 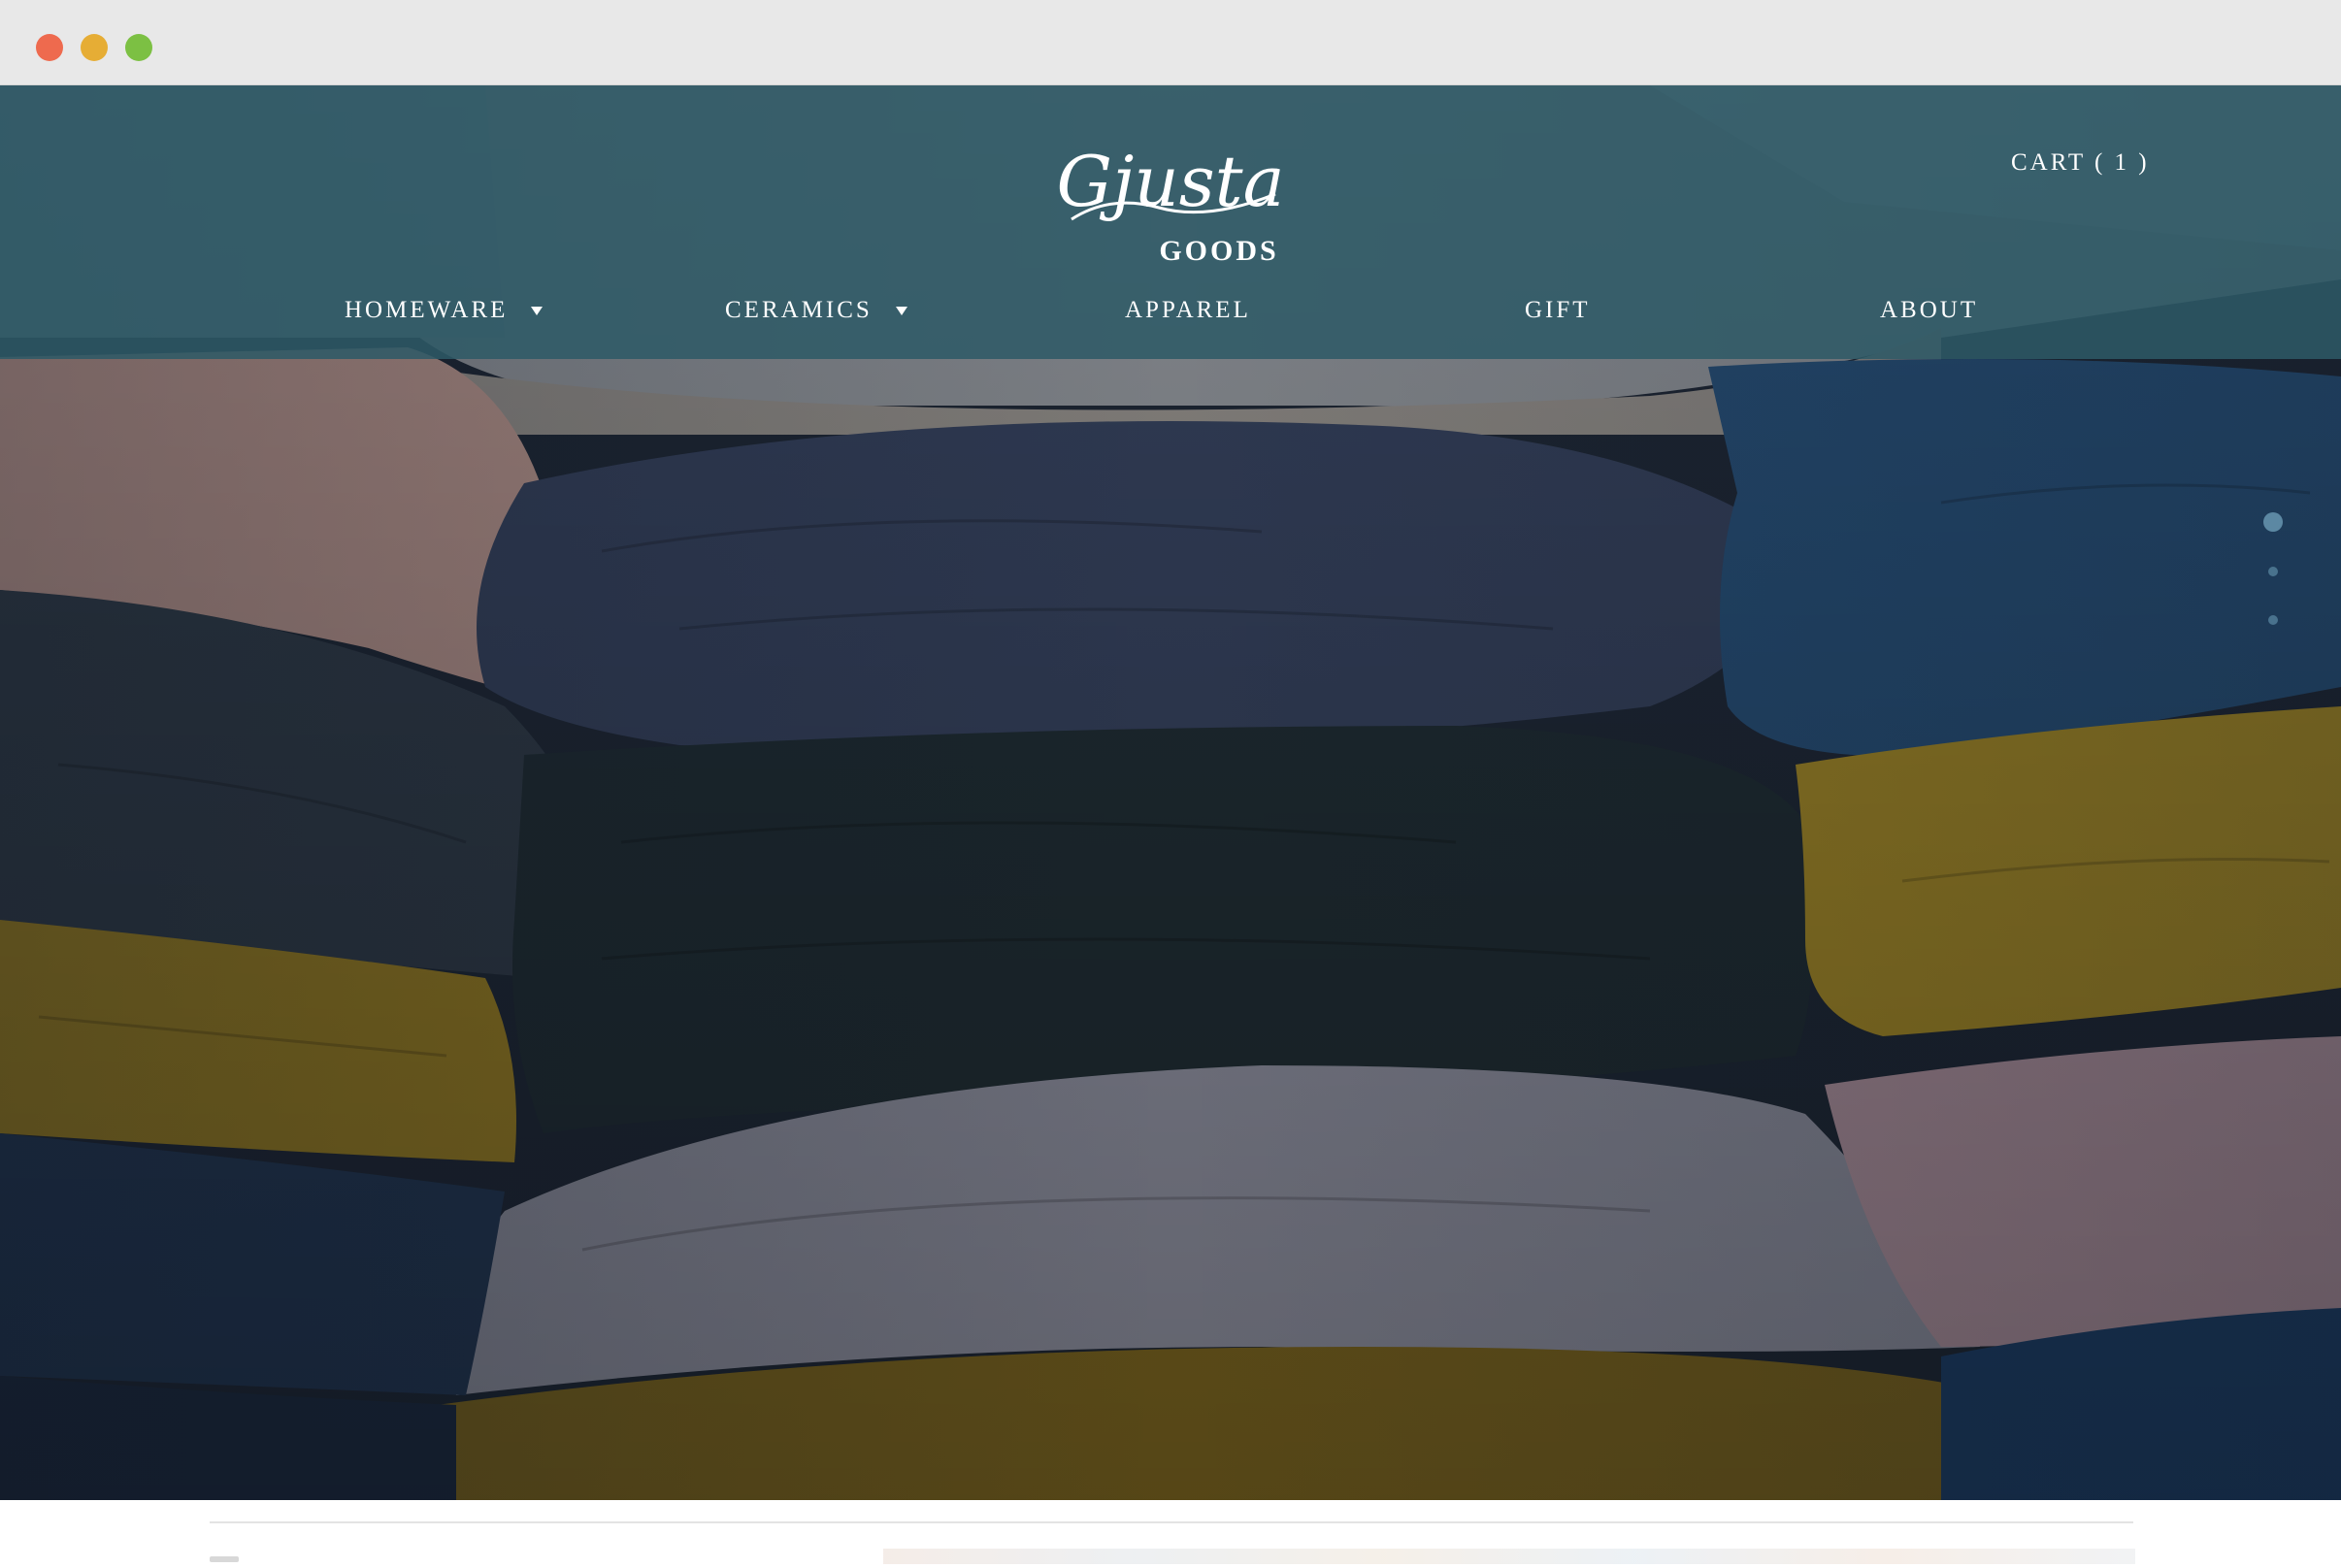 I want to click on gjusta-goods-logo: Gjusta GOODS, so click(x=1170, y=199).